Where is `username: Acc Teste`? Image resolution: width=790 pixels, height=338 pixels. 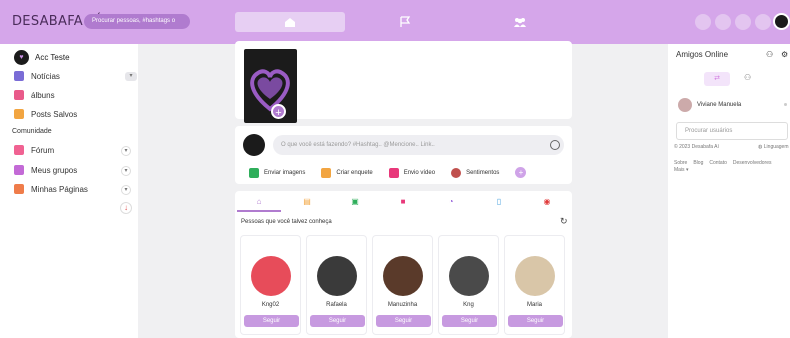
username: Acc Teste is located at coordinates (52, 57).